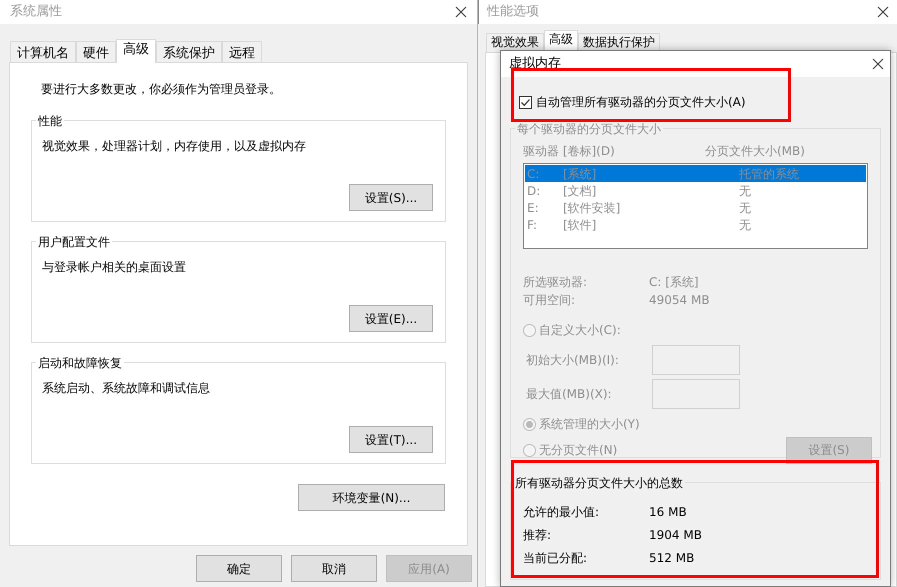  I want to click on drive-label: [系统], so click(580, 174).